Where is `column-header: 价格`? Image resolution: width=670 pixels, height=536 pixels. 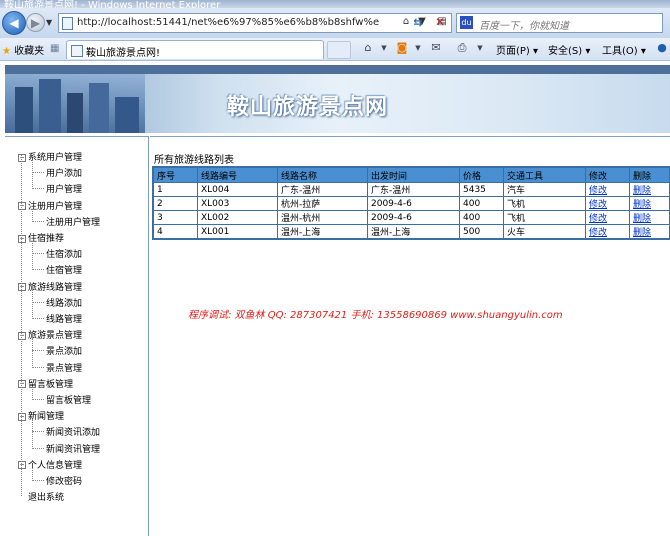
column-header: 价格 is located at coordinates (481, 174).